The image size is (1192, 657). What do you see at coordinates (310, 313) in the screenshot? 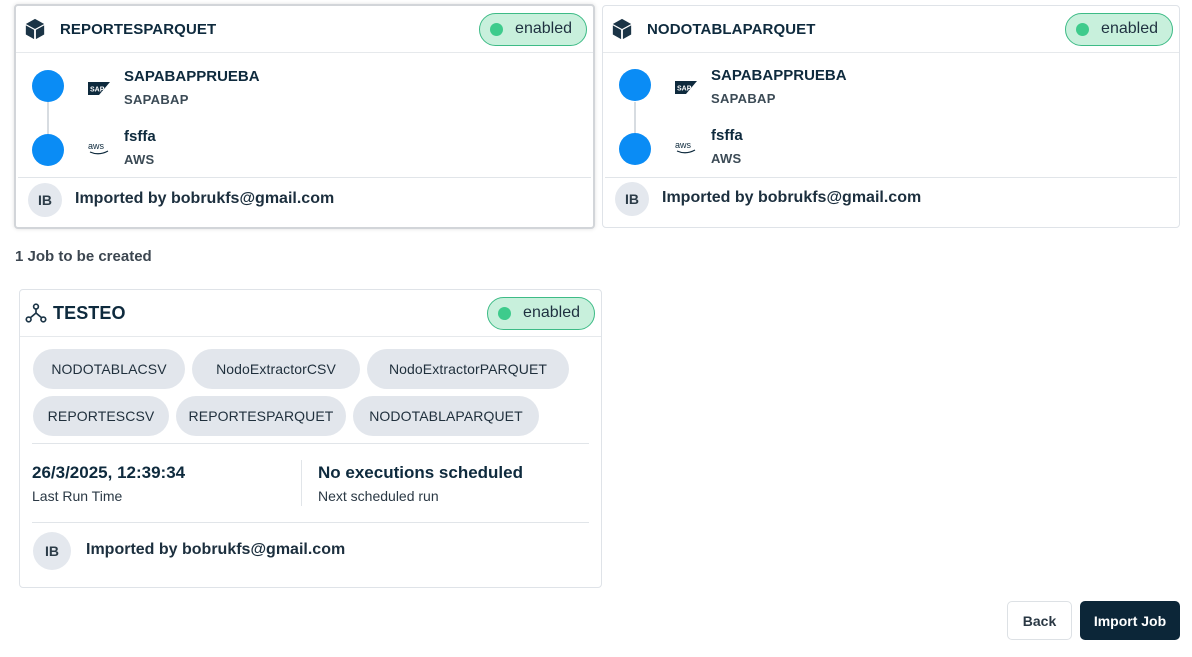
I see `job-card-header: TESTEO enabled` at bounding box center [310, 313].